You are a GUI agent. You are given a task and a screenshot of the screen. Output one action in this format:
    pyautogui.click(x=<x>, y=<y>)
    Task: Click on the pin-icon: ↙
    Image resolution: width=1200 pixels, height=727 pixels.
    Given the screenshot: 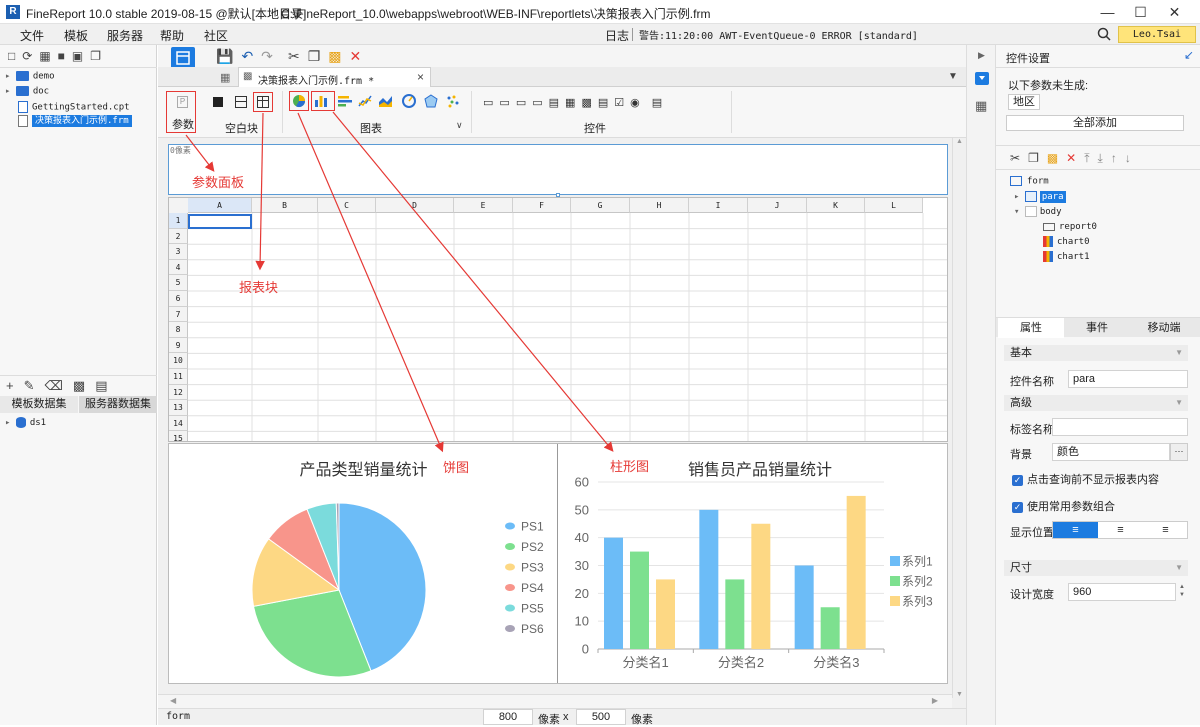 What is the action you would take?
    pyautogui.click(x=1189, y=55)
    